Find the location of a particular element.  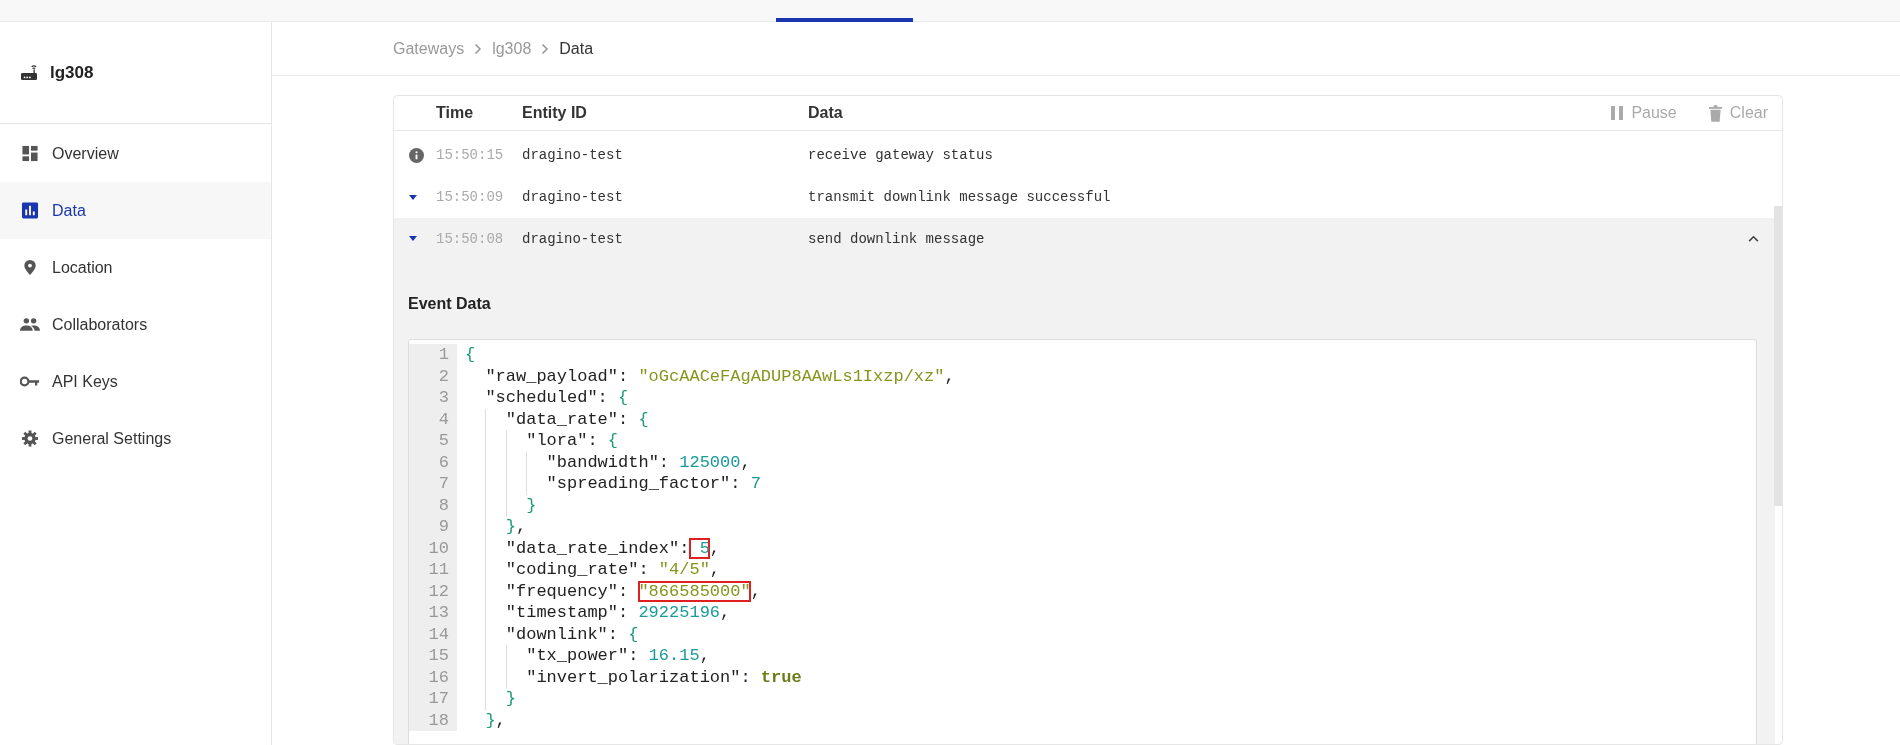

line-number: 8 is located at coordinates (433, 505).